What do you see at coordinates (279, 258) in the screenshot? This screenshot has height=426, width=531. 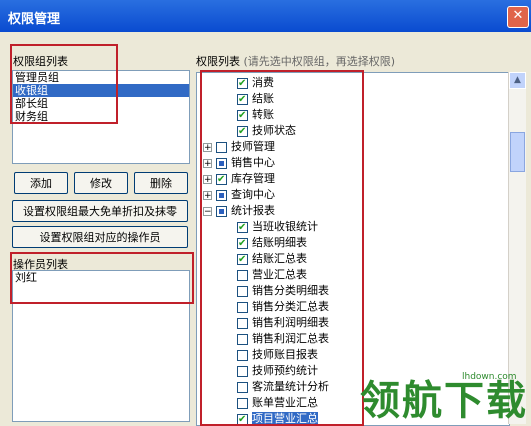 I see `permission-label: 结账汇总表` at bounding box center [279, 258].